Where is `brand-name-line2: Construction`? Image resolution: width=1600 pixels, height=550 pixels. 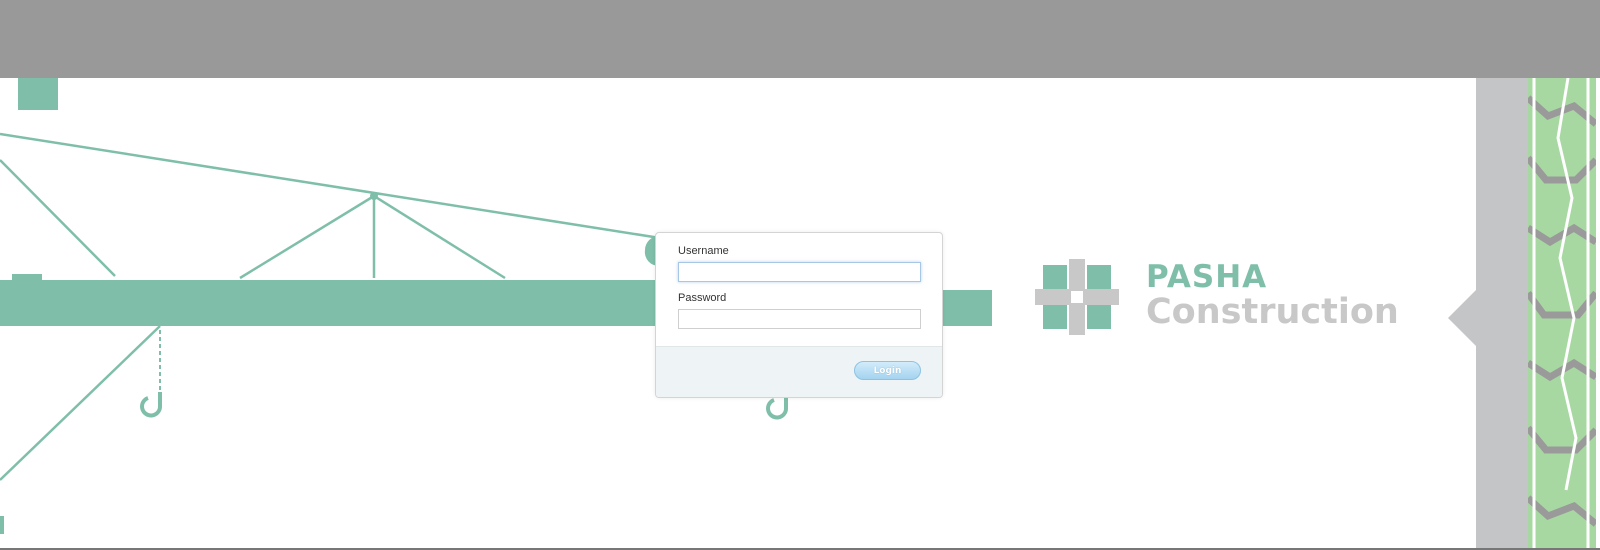 brand-name-line2: Construction is located at coordinates (1272, 312).